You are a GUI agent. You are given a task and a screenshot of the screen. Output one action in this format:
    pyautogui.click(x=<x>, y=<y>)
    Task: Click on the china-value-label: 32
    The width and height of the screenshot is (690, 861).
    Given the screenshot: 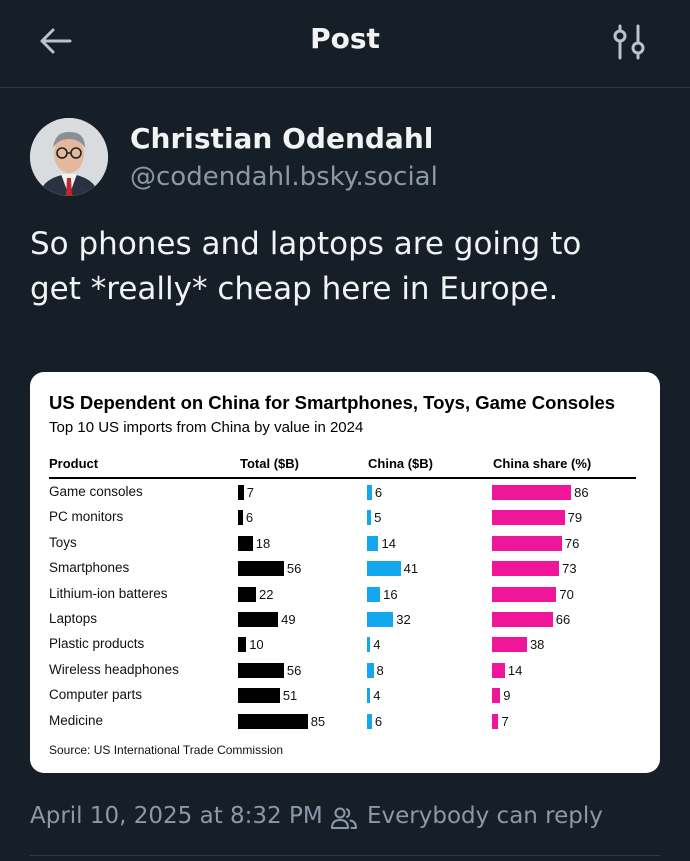 What is the action you would take?
    pyautogui.click(x=403, y=619)
    